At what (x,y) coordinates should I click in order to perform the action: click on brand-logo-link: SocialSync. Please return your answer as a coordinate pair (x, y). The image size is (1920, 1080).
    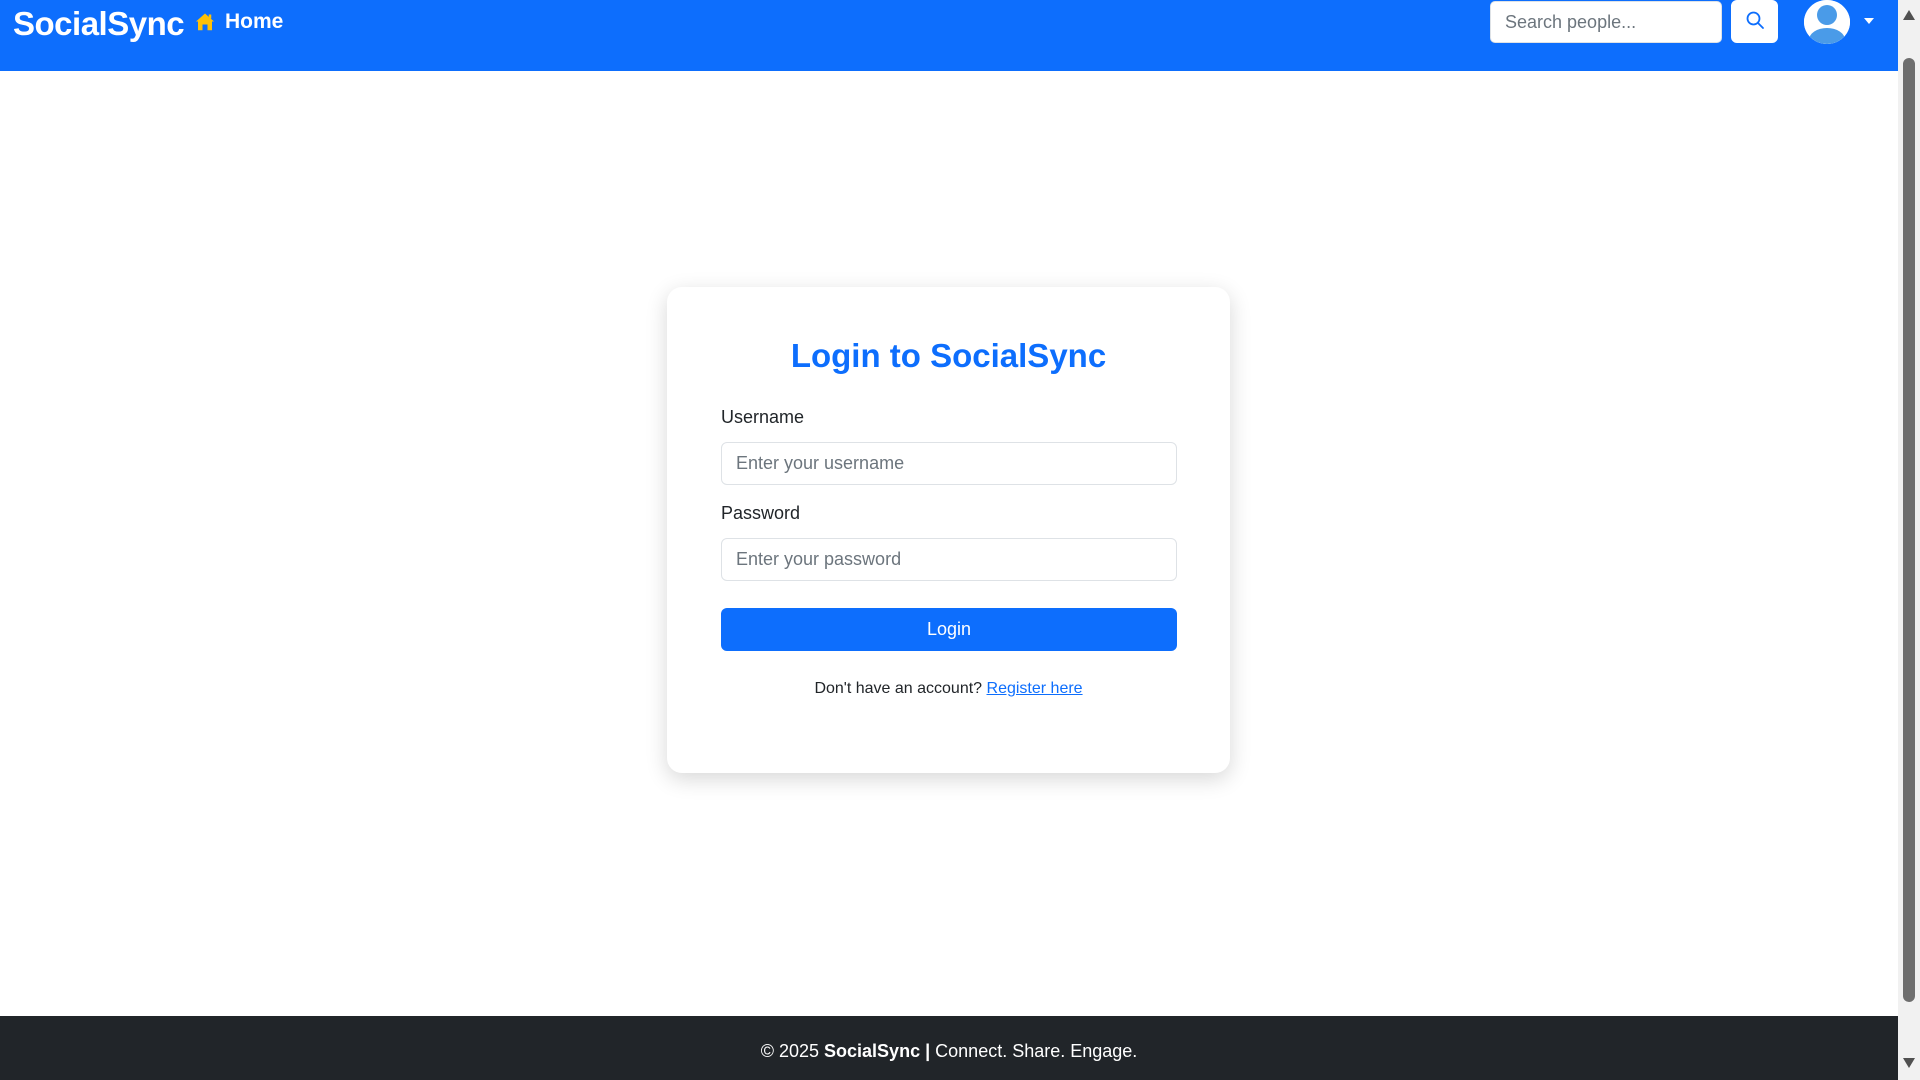
    Looking at the image, I should click on (99, 24).